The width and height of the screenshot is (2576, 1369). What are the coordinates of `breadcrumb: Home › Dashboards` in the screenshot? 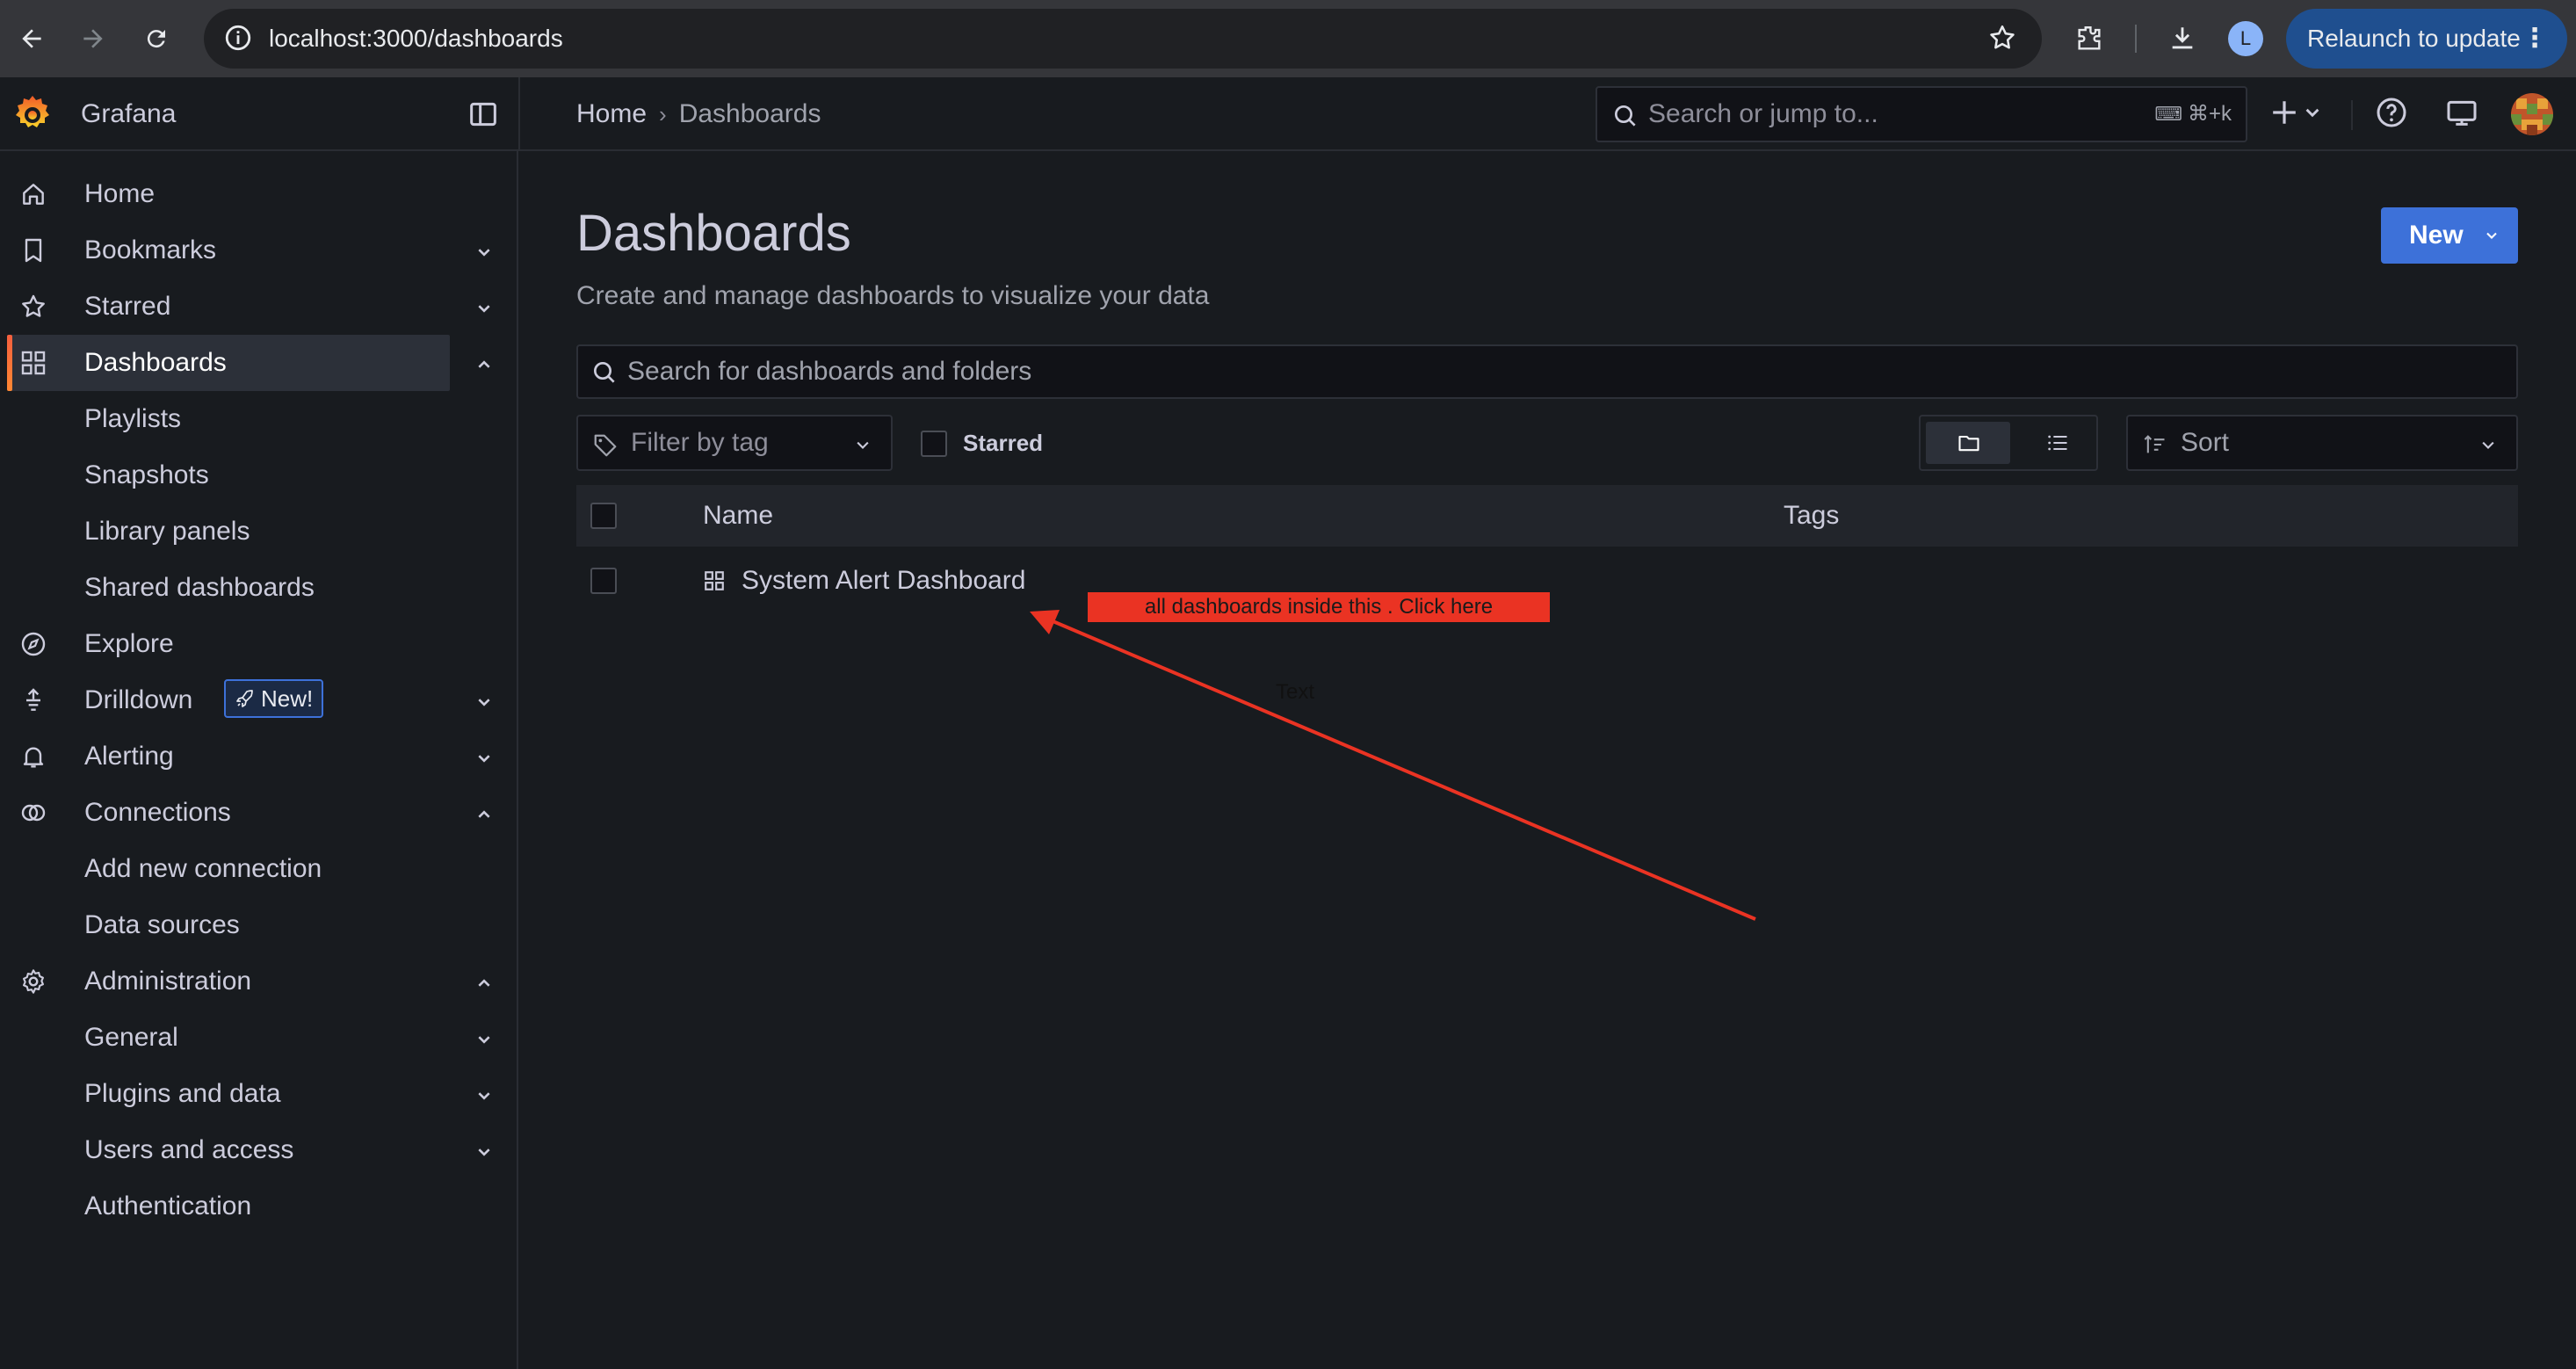 It's located at (698, 114).